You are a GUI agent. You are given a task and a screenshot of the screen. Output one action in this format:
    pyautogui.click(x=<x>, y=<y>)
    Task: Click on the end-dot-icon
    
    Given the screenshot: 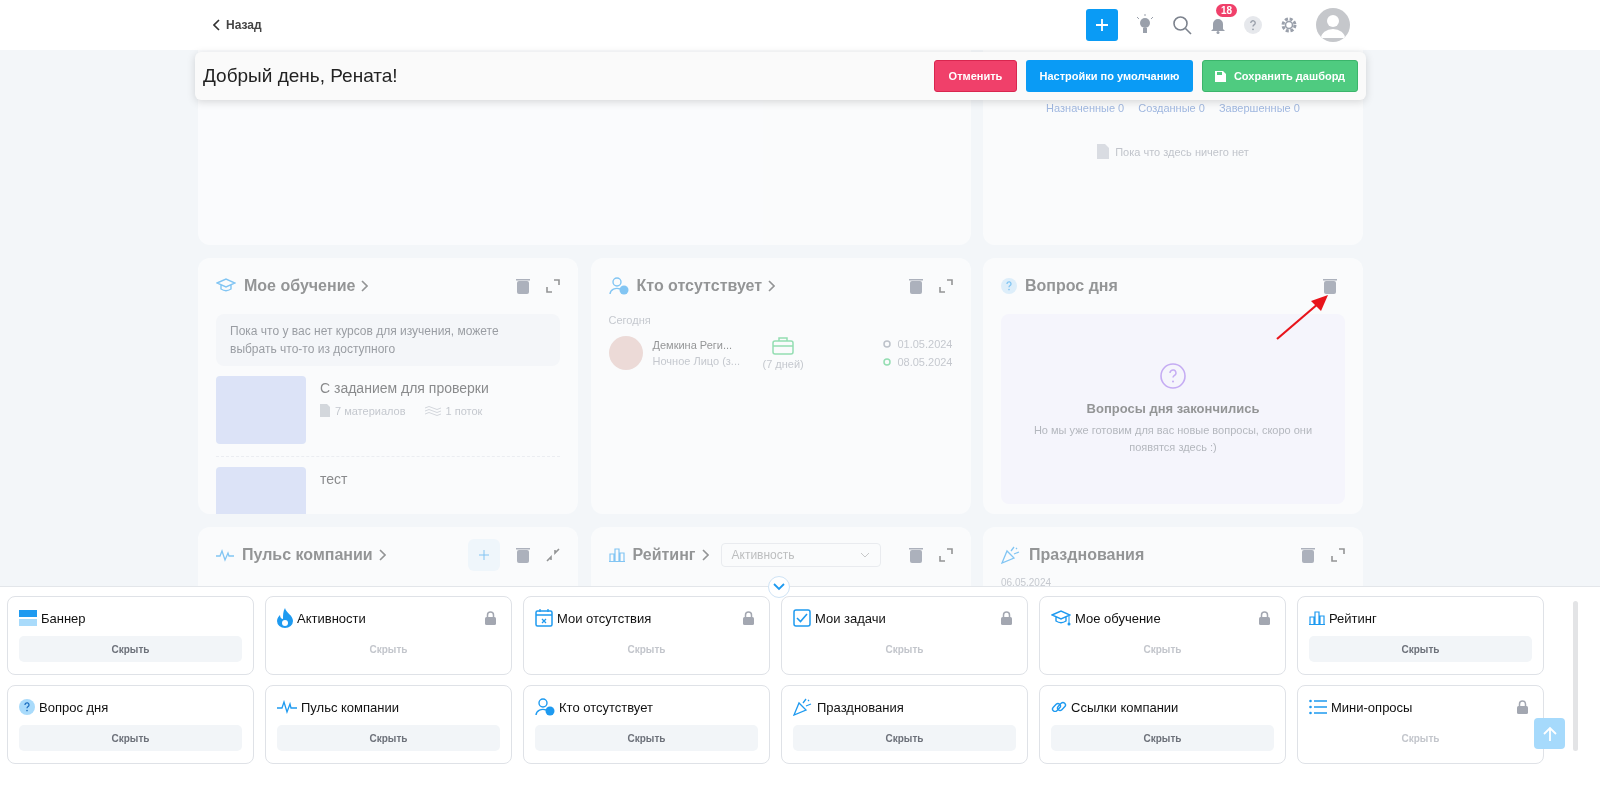 What is the action you would take?
    pyautogui.click(x=887, y=362)
    